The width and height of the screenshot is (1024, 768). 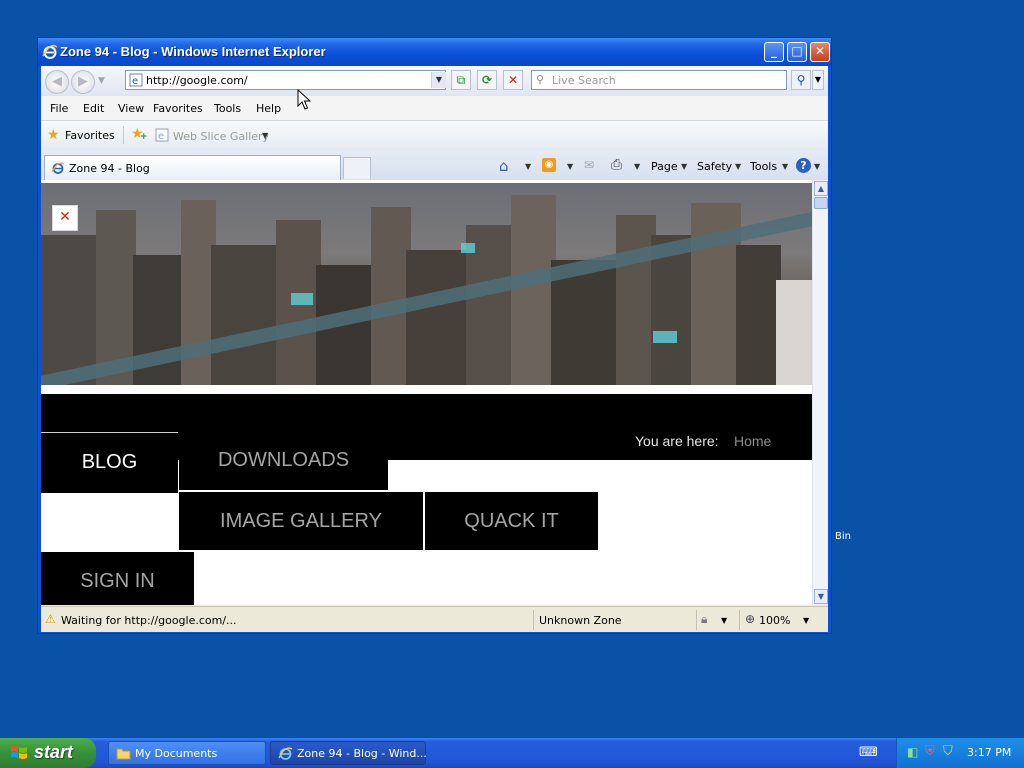 I want to click on broken-image-icon: ✕, so click(x=65, y=218).